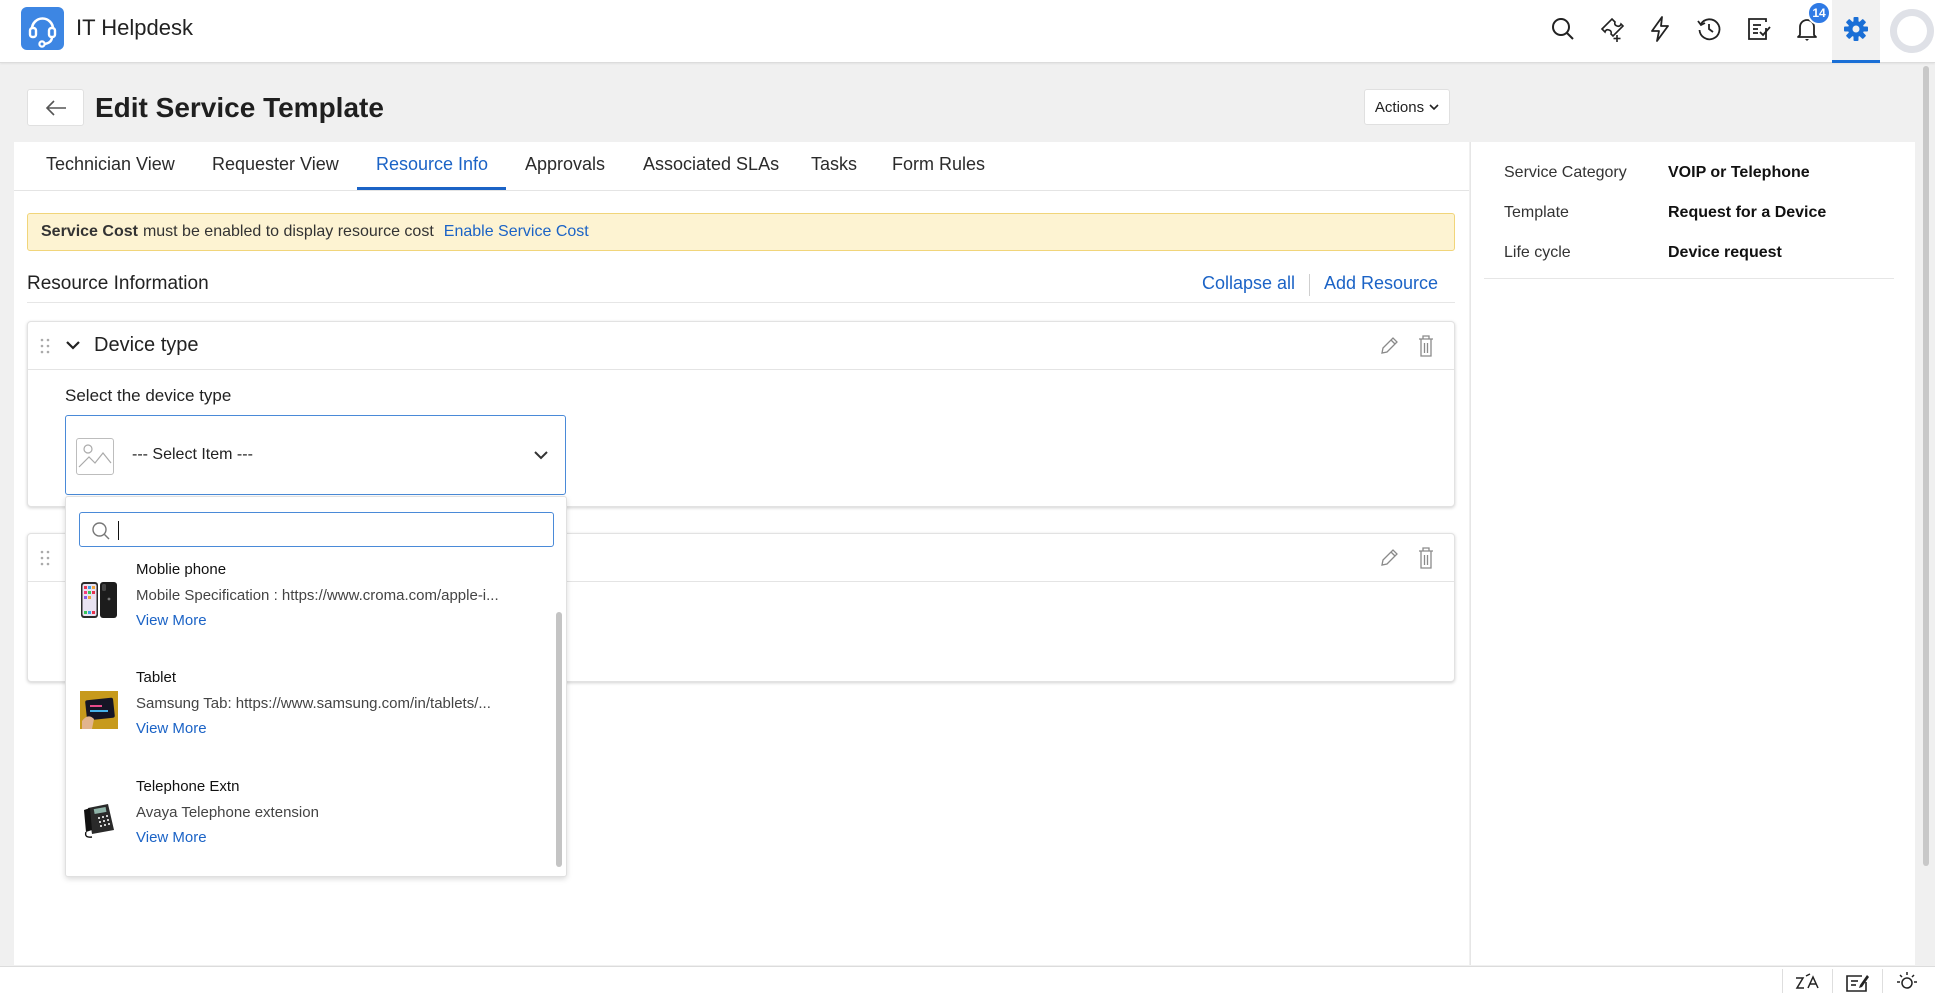 The width and height of the screenshot is (1935, 993). What do you see at coordinates (938, 172) in the screenshot?
I see `tab-form-rules: Form Rules` at bounding box center [938, 172].